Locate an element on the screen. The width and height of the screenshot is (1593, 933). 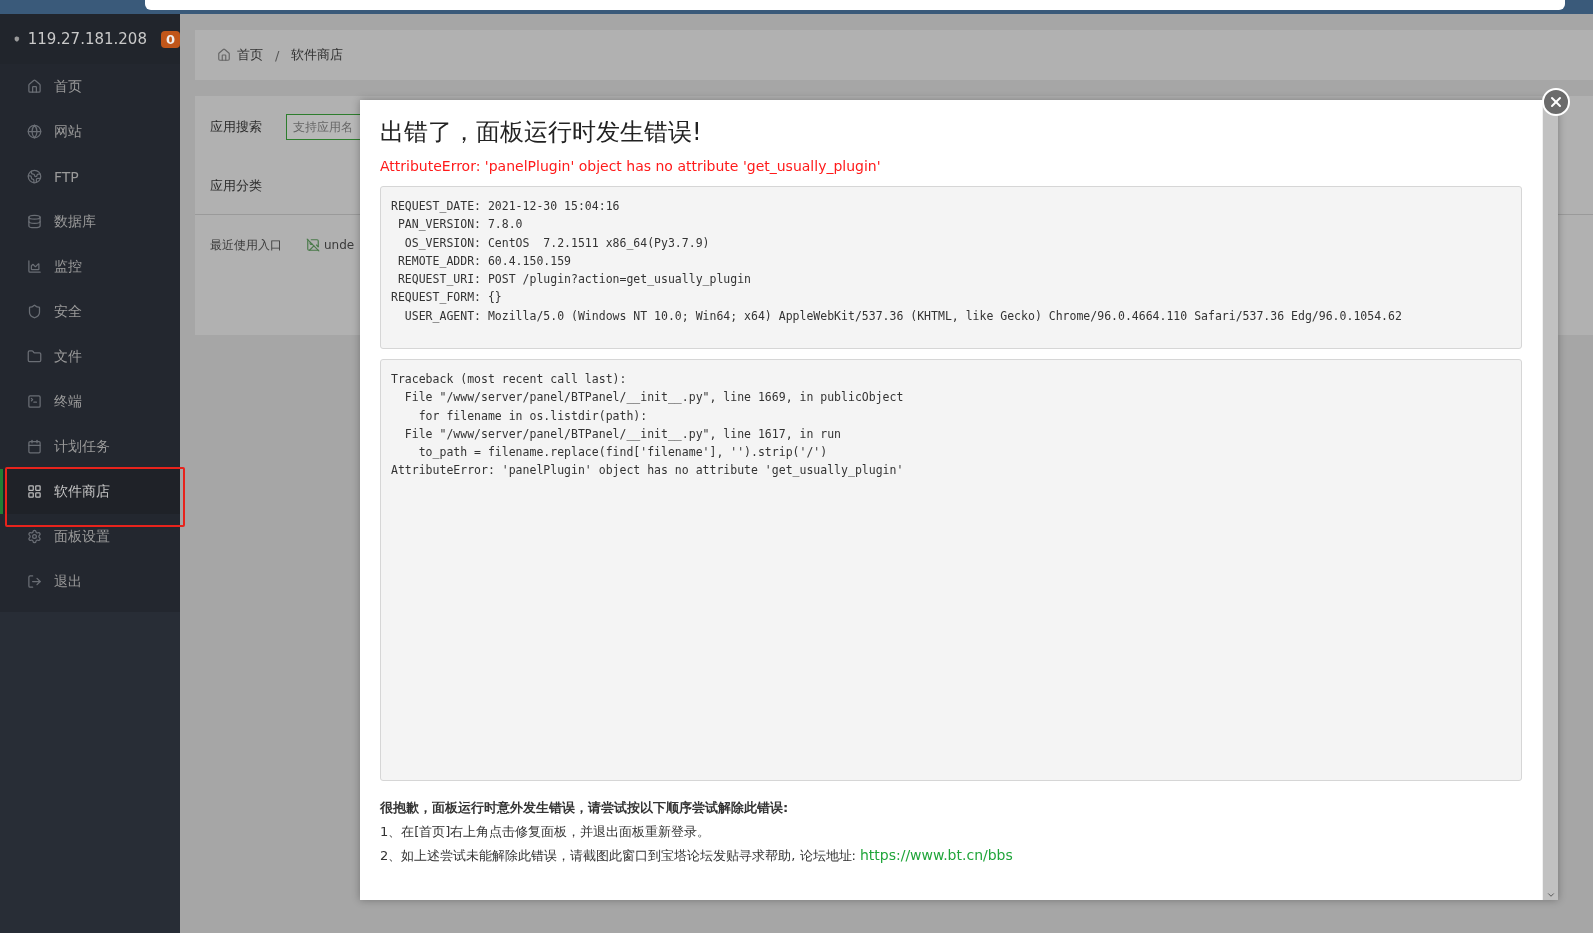
code-line: for filename in os.listdir(path): is located at coordinates (533, 416).